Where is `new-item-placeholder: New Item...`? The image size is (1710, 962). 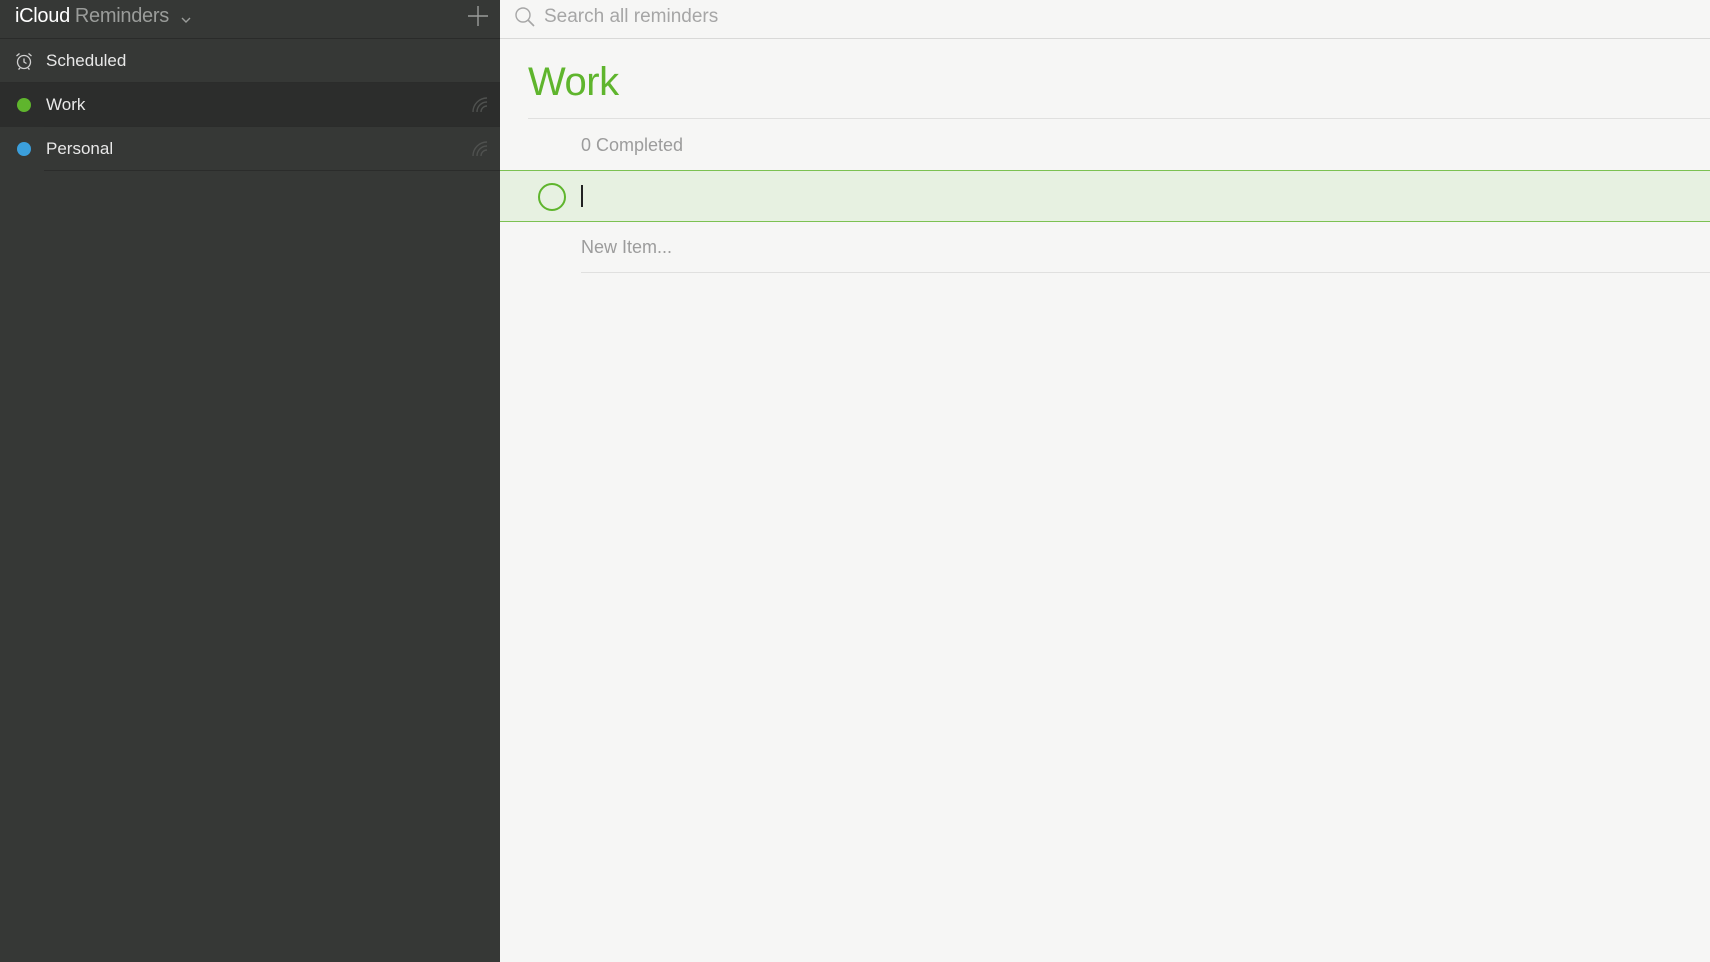 new-item-placeholder: New Item... is located at coordinates (626, 247).